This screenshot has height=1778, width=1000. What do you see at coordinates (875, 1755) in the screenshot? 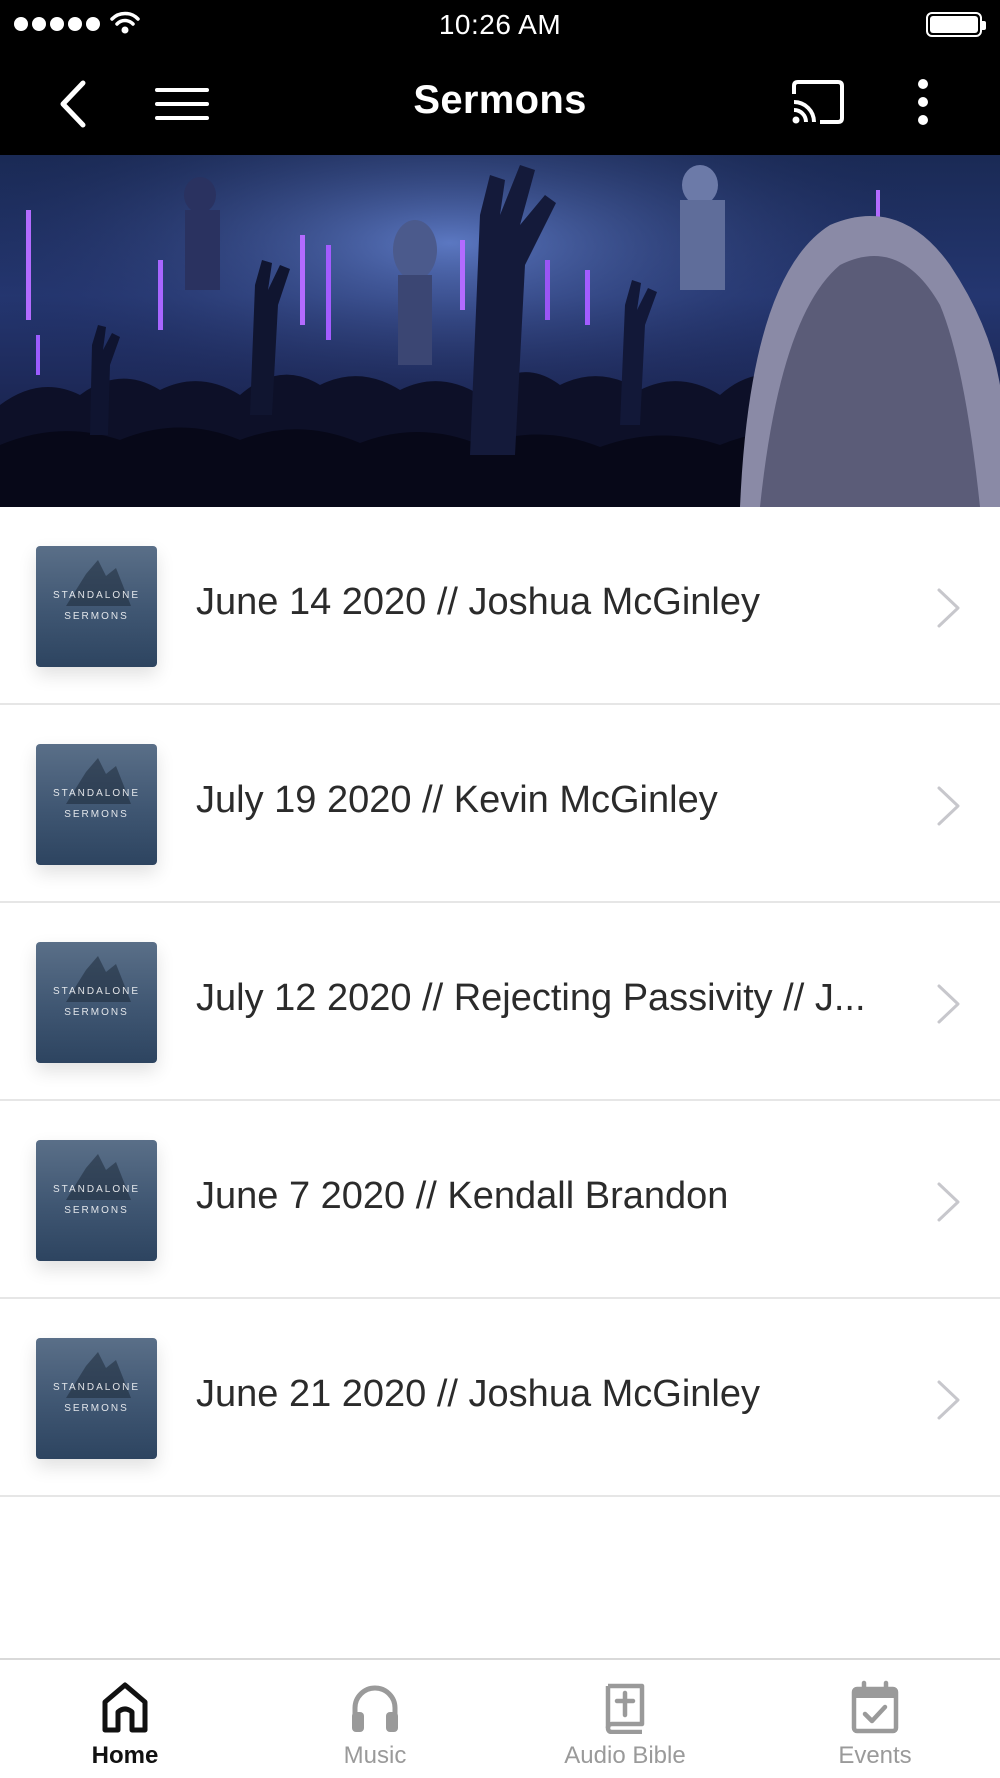
I see `tab-label: Events` at bounding box center [875, 1755].